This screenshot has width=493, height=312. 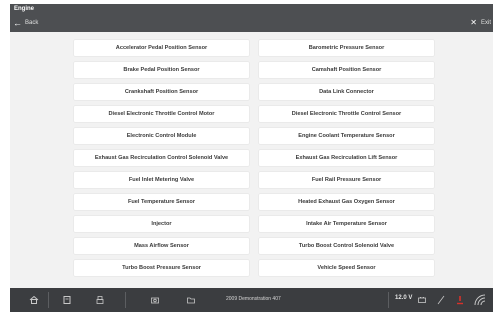 I want to click on component-button: Intake Air Temperature Sensor, so click(x=346, y=224).